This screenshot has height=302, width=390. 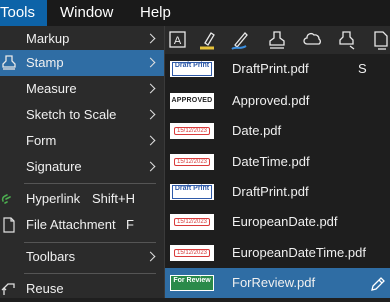 I want to click on menu-bar: Tools Window Help, so click(x=195, y=13).